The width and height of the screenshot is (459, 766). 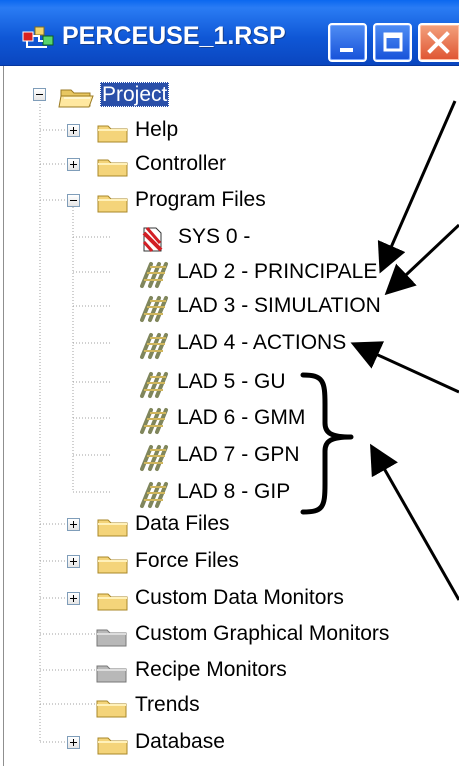 I want to click on tree-node-controller: Controller, so click(x=152, y=164).